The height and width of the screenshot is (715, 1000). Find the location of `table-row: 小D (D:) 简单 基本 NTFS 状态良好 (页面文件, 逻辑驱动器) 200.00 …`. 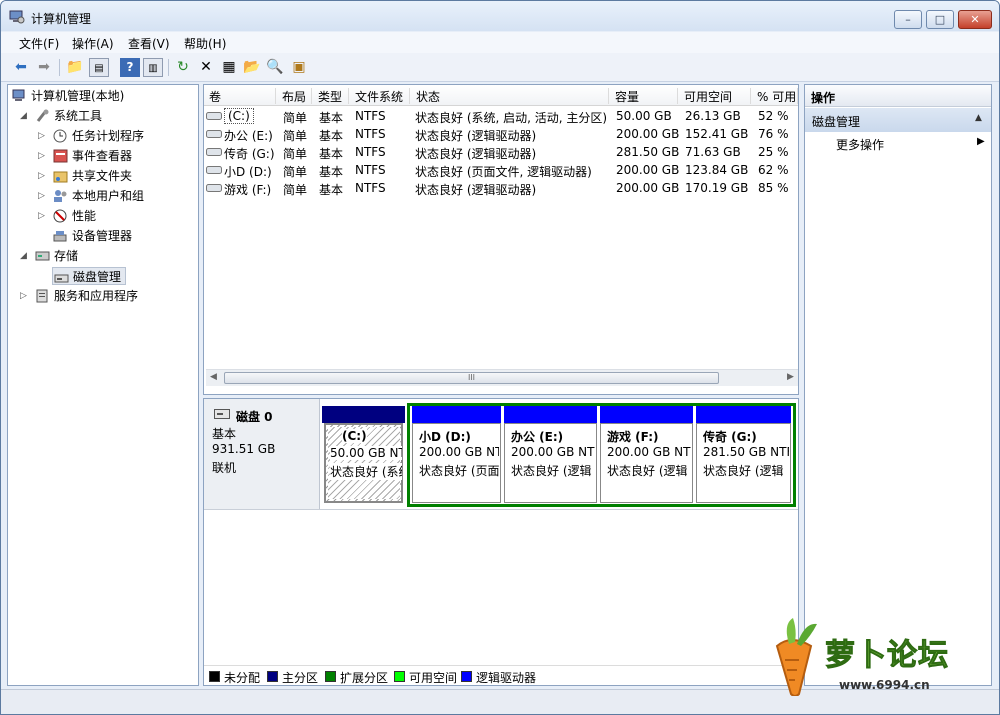

table-row: 小D (D:) 简单 基本 NTFS 状态良好 (页面文件, 逻辑驱动器) 200.00 … is located at coordinates (501, 170).